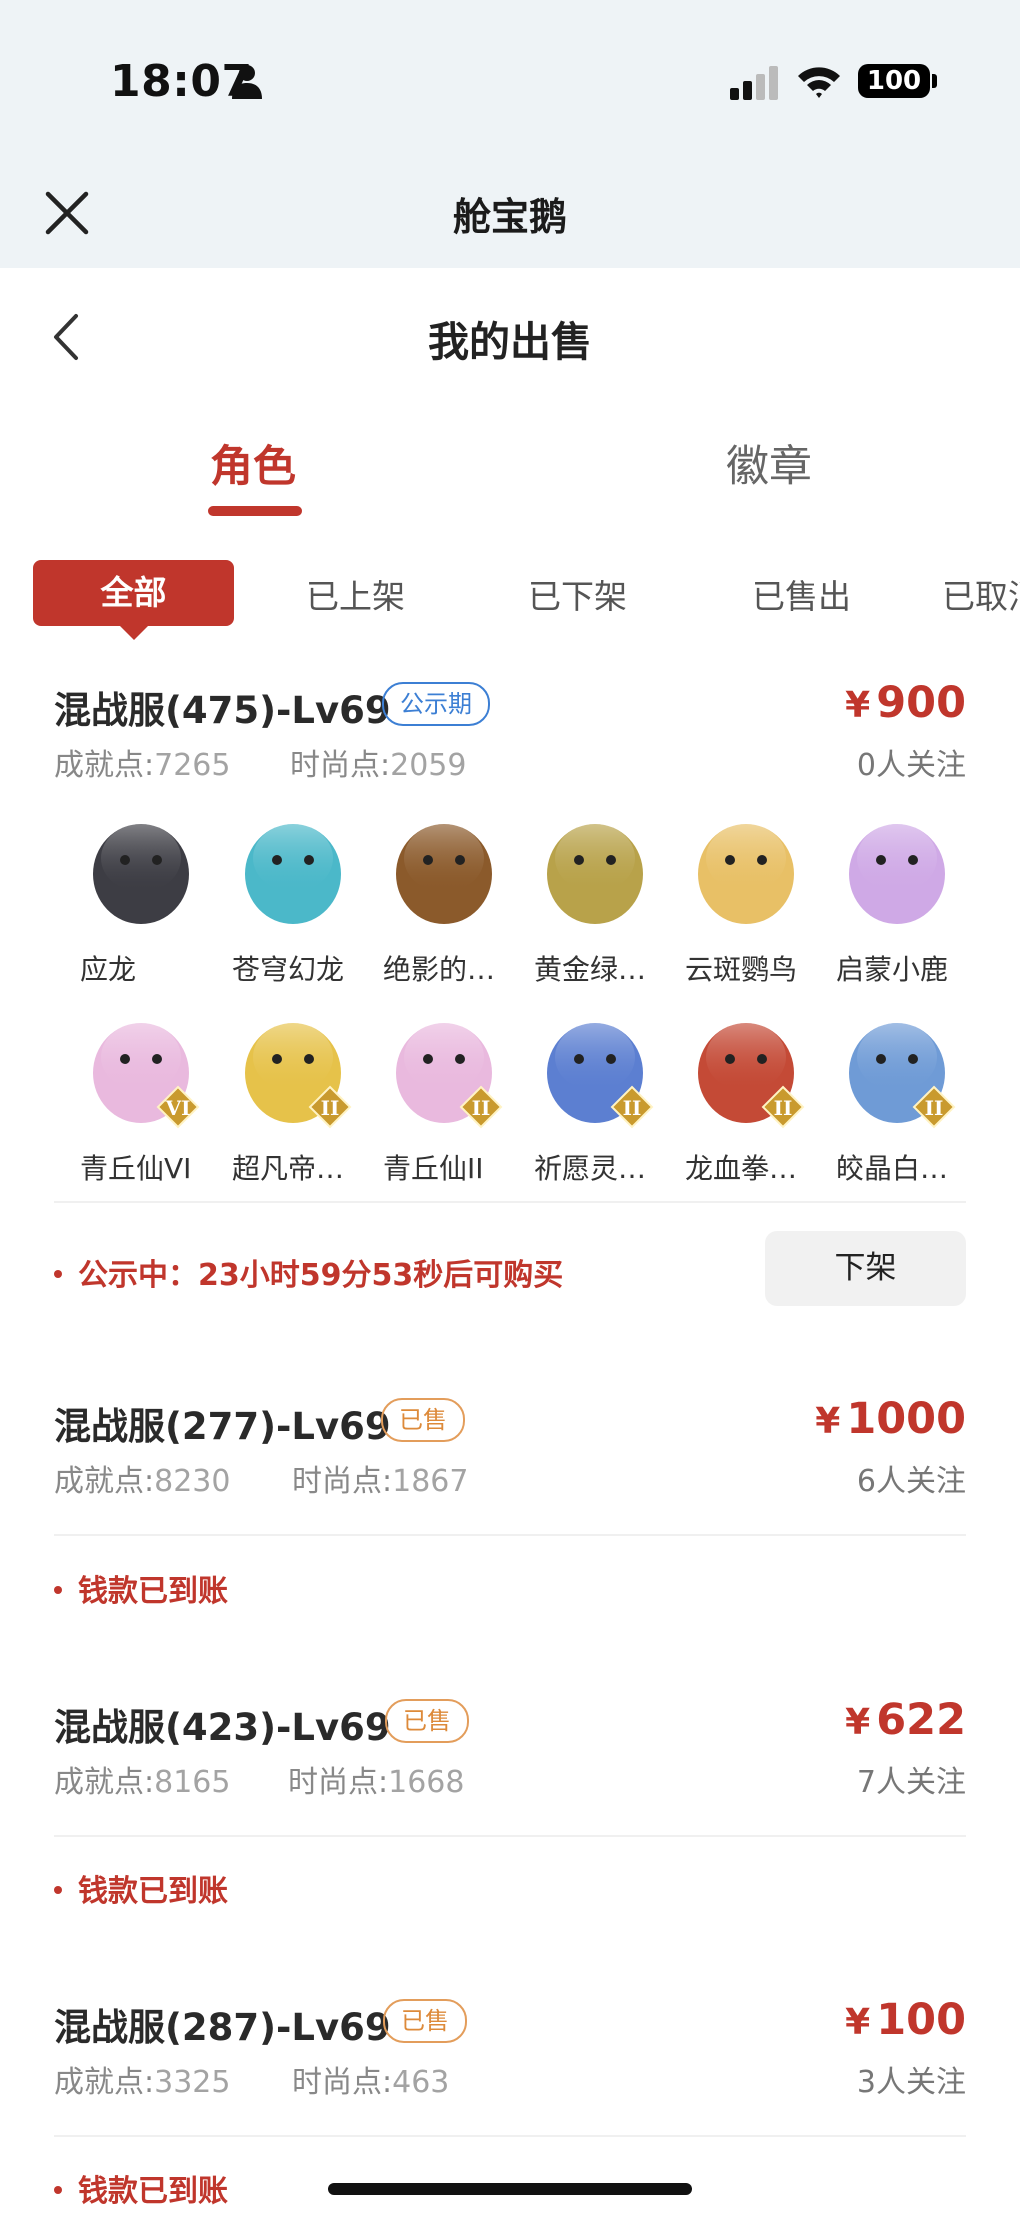 The height and width of the screenshot is (2218, 1020). I want to click on server-name: 混战服(287)-Lv69, so click(222, 2027).